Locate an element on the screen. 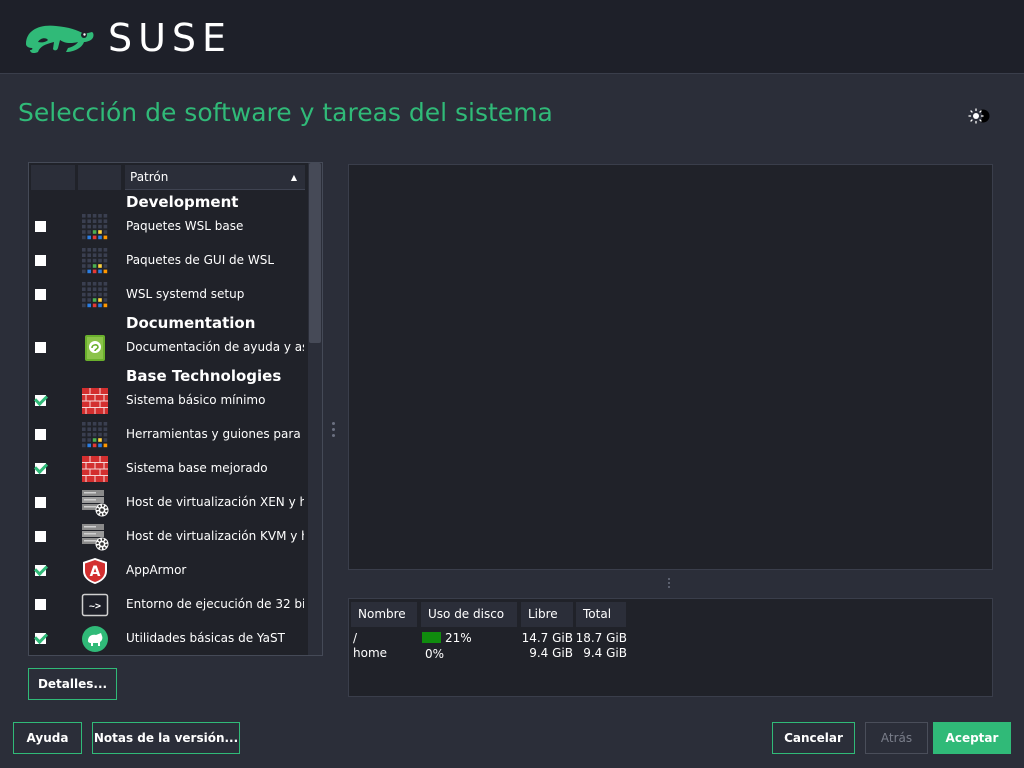 The image size is (1024, 768). brand-name: SUSE is located at coordinates (170, 38).